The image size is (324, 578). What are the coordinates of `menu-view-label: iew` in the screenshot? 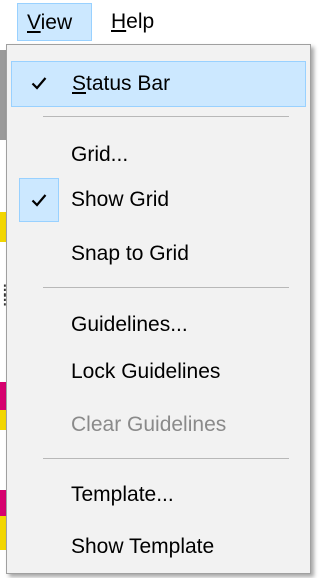 It's located at (56, 22).